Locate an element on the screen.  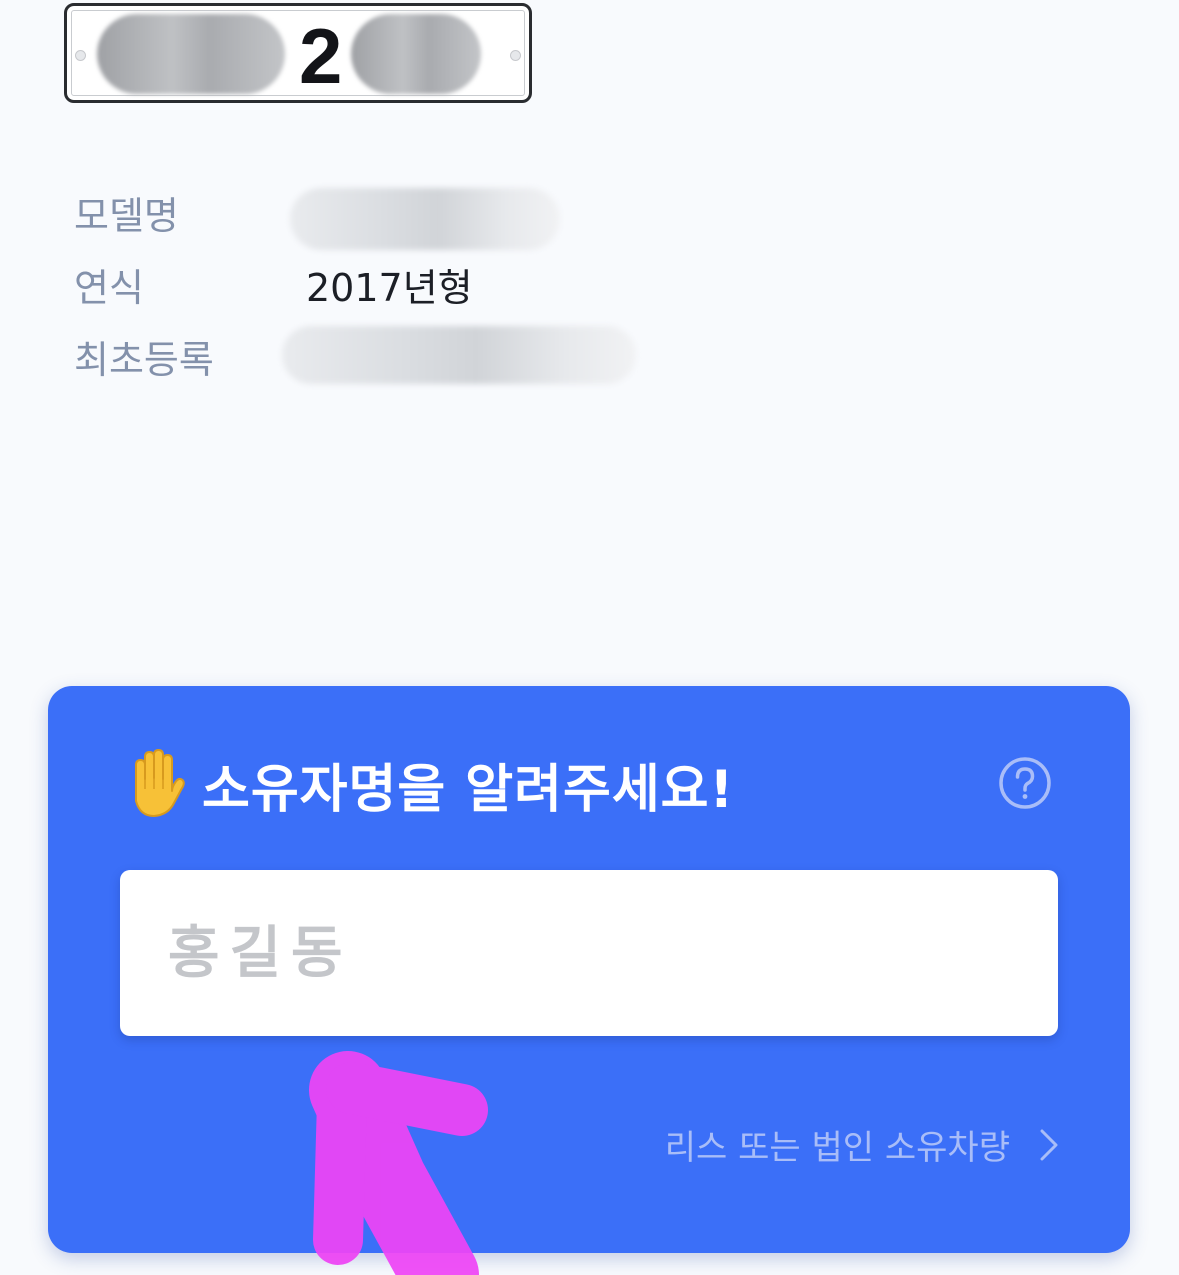
registration-value-redaction is located at coordinates (459, 355).